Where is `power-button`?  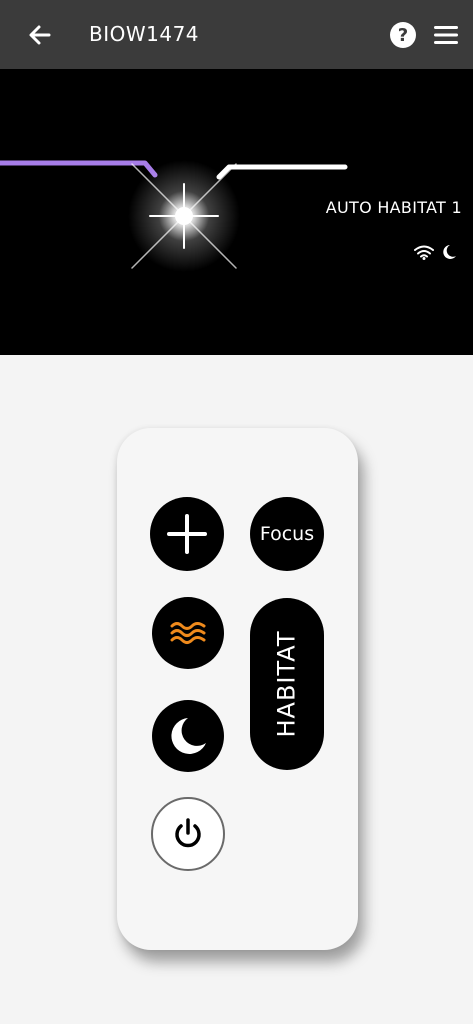
power-button is located at coordinates (188, 834).